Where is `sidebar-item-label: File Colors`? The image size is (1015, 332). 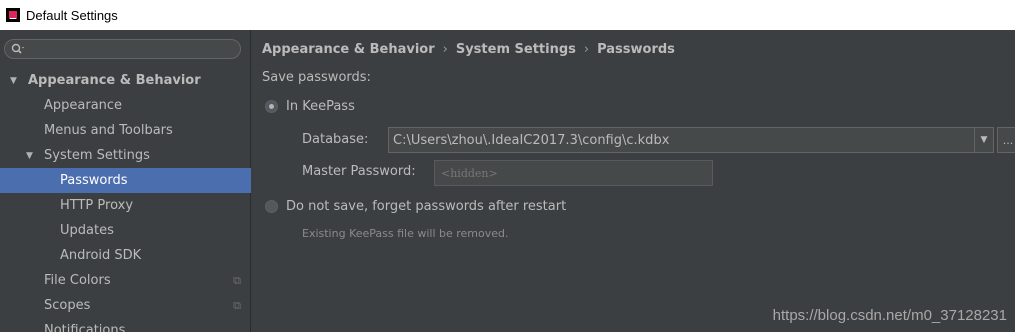 sidebar-item-label: File Colors is located at coordinates (77, 280).